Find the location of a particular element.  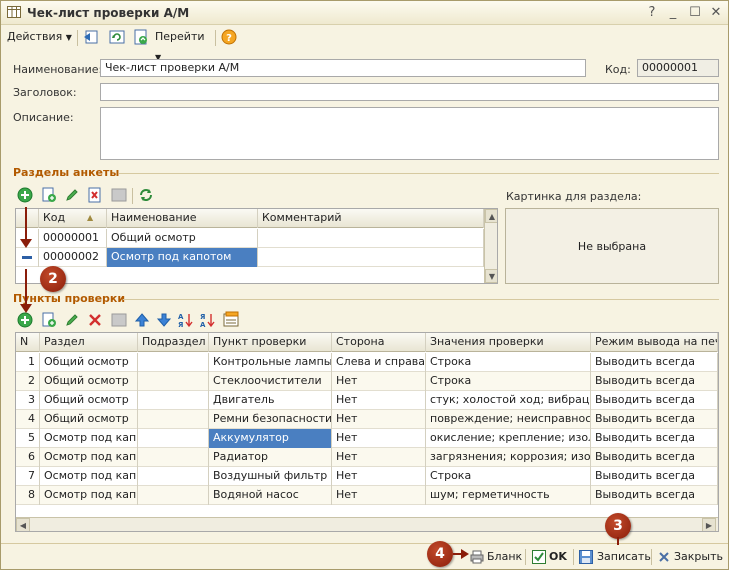

copy-item-icon is located at coordinates (49, 320).